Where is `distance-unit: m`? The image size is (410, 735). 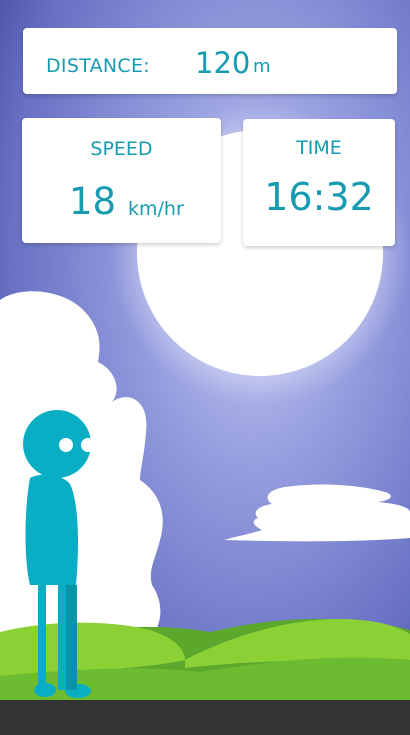 distance-unit: m is located at coordinates (262, 66).